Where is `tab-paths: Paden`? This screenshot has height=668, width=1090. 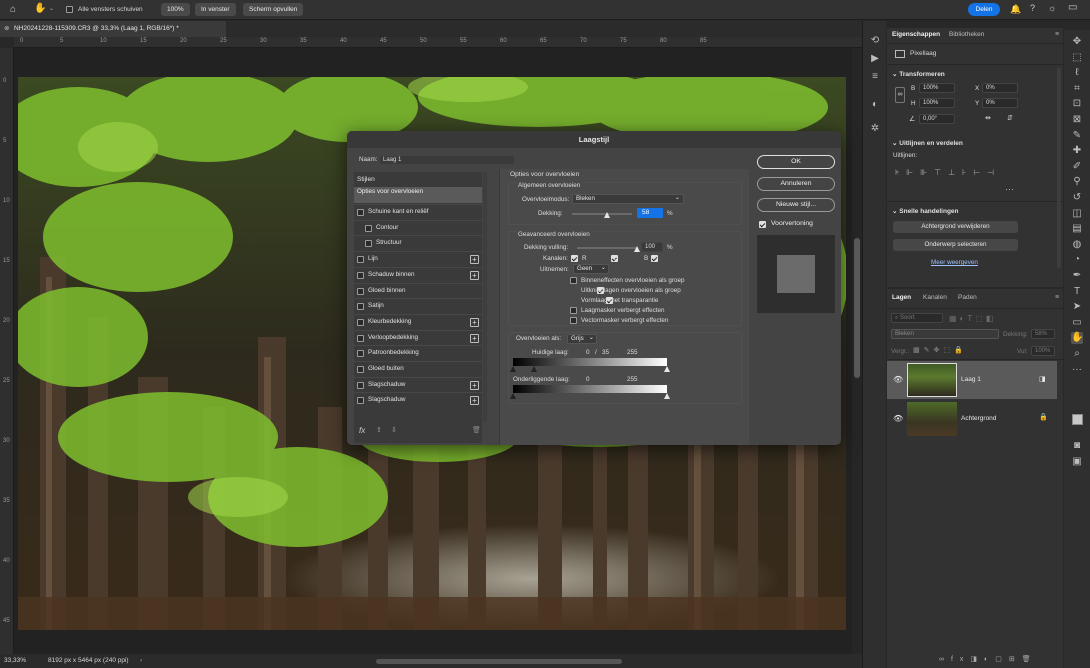
tab-paths: Paden is located at coordinates (967, 298).